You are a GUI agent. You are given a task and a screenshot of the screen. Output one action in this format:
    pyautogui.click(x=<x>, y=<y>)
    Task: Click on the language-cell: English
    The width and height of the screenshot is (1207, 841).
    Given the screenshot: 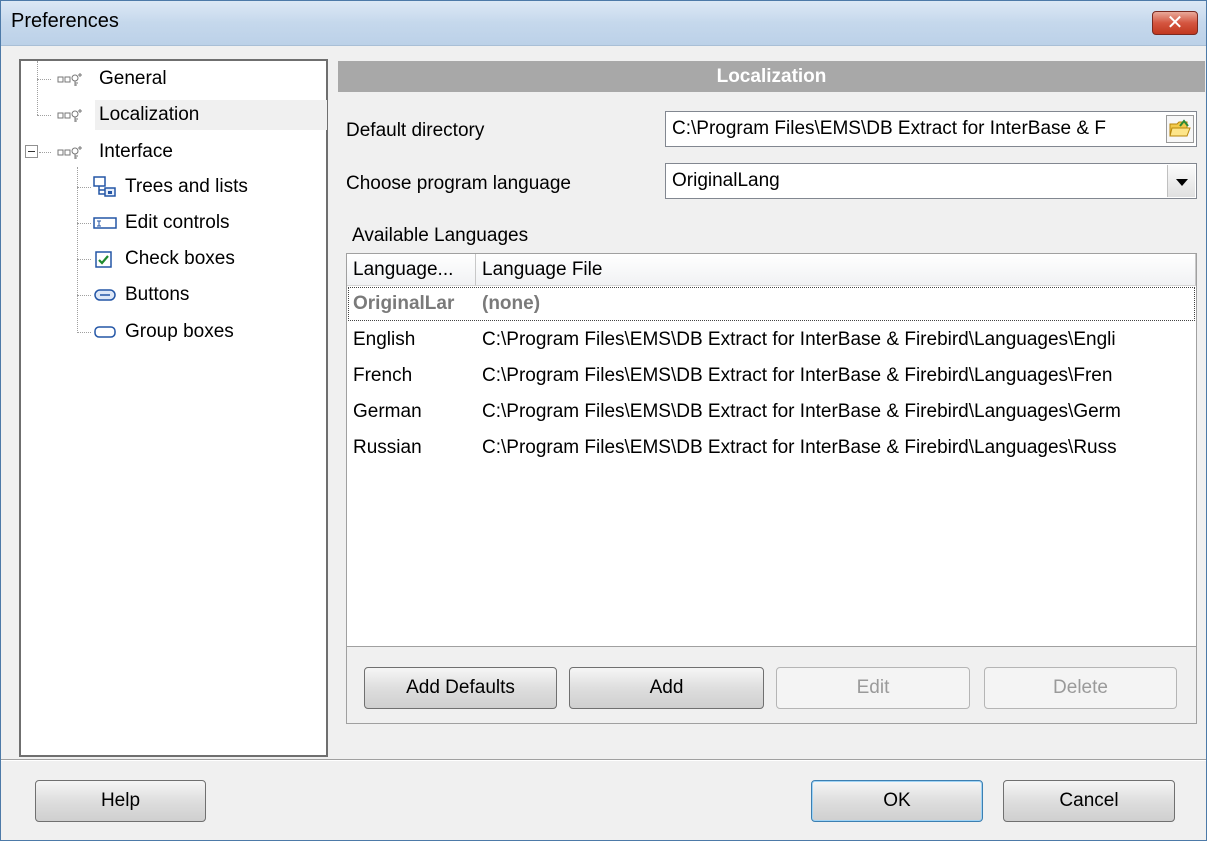 What is the action you would take?
    pyautogui.click(x=384, y=339)
    